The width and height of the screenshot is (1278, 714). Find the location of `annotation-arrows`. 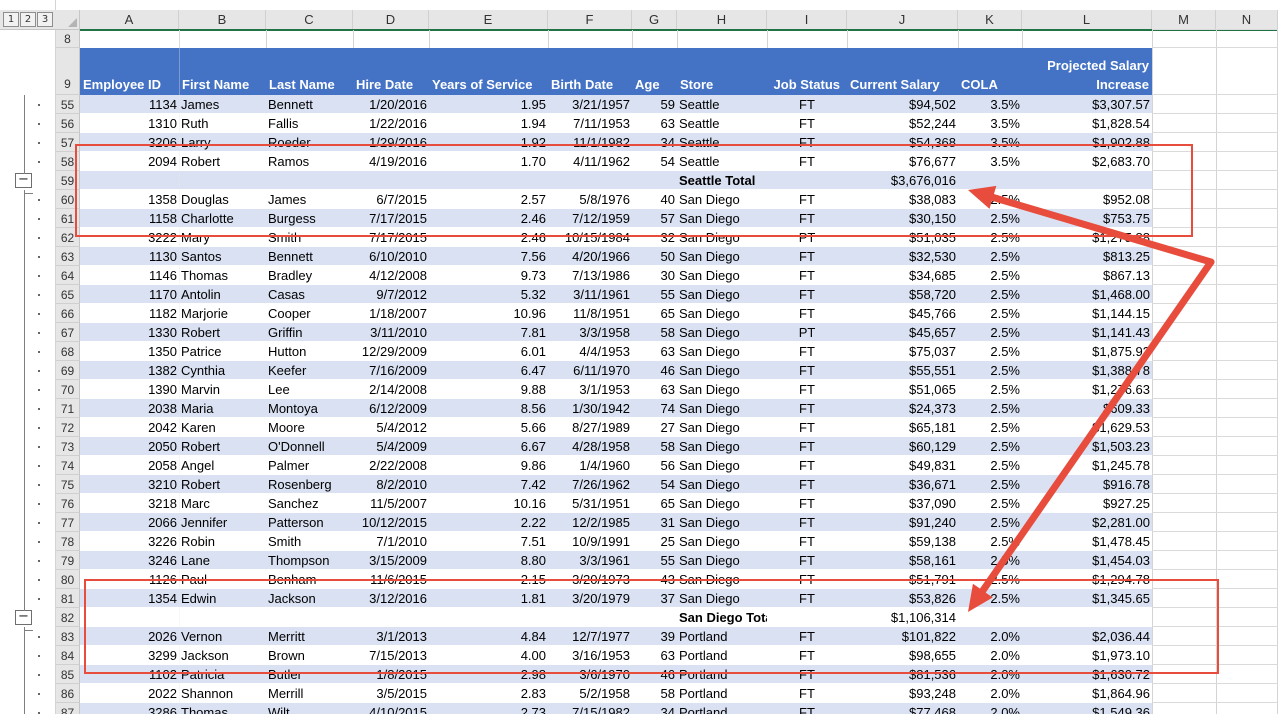

annotation-arrows is located at coordinates (1091, 398).